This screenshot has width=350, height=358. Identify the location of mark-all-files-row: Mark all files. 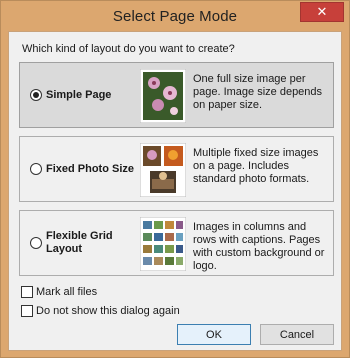
(59, 292).